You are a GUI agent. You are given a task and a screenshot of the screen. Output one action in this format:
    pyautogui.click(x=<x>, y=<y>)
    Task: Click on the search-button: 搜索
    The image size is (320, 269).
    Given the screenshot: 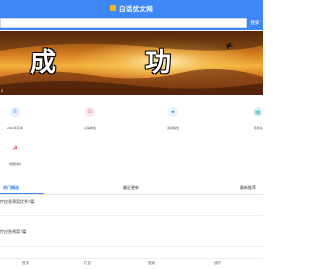 What is the action you would take?
    pyautogui.click(x=255, y=23)
    